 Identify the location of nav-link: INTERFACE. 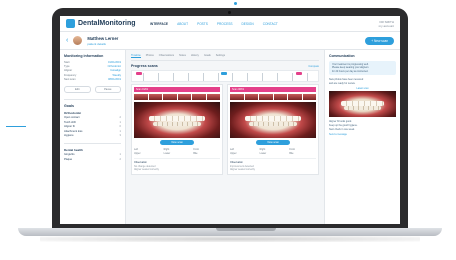
(159, 24).